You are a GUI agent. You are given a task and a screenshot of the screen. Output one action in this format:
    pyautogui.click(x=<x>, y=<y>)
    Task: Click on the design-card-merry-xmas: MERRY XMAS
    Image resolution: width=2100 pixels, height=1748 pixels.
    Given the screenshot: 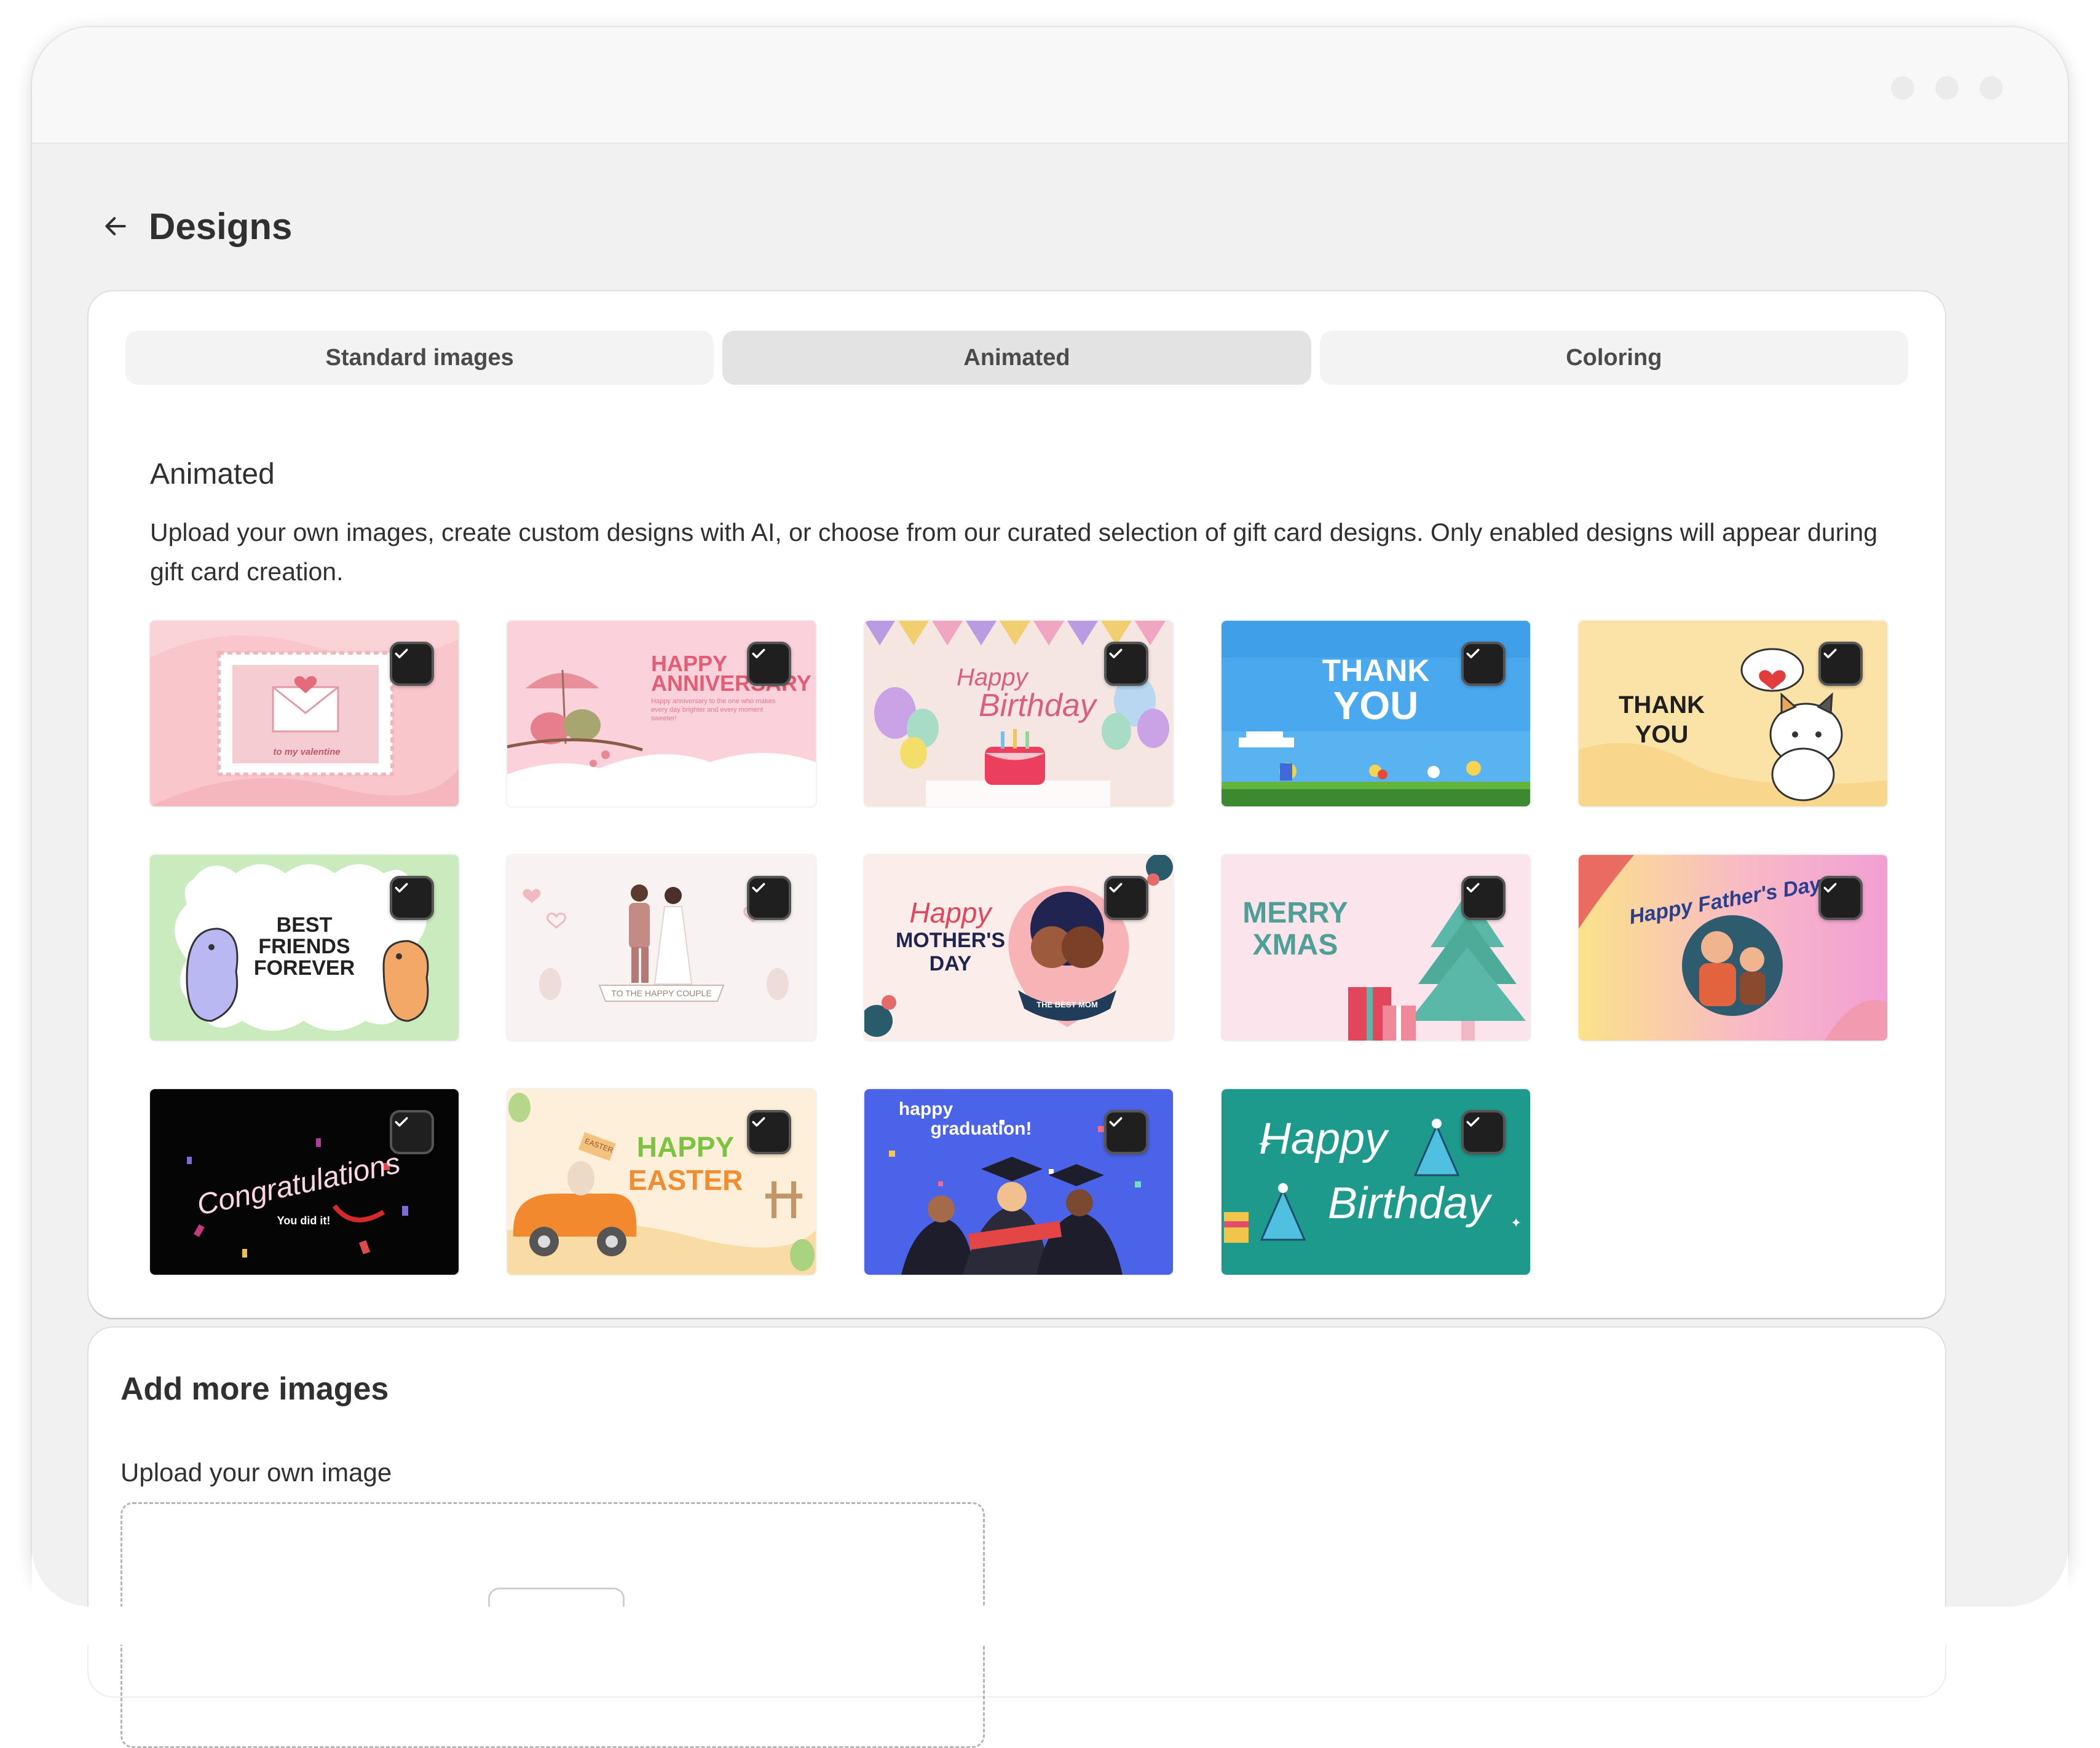 What is the action you would take?
    pyautogui.click(x=1376, y=948)
    